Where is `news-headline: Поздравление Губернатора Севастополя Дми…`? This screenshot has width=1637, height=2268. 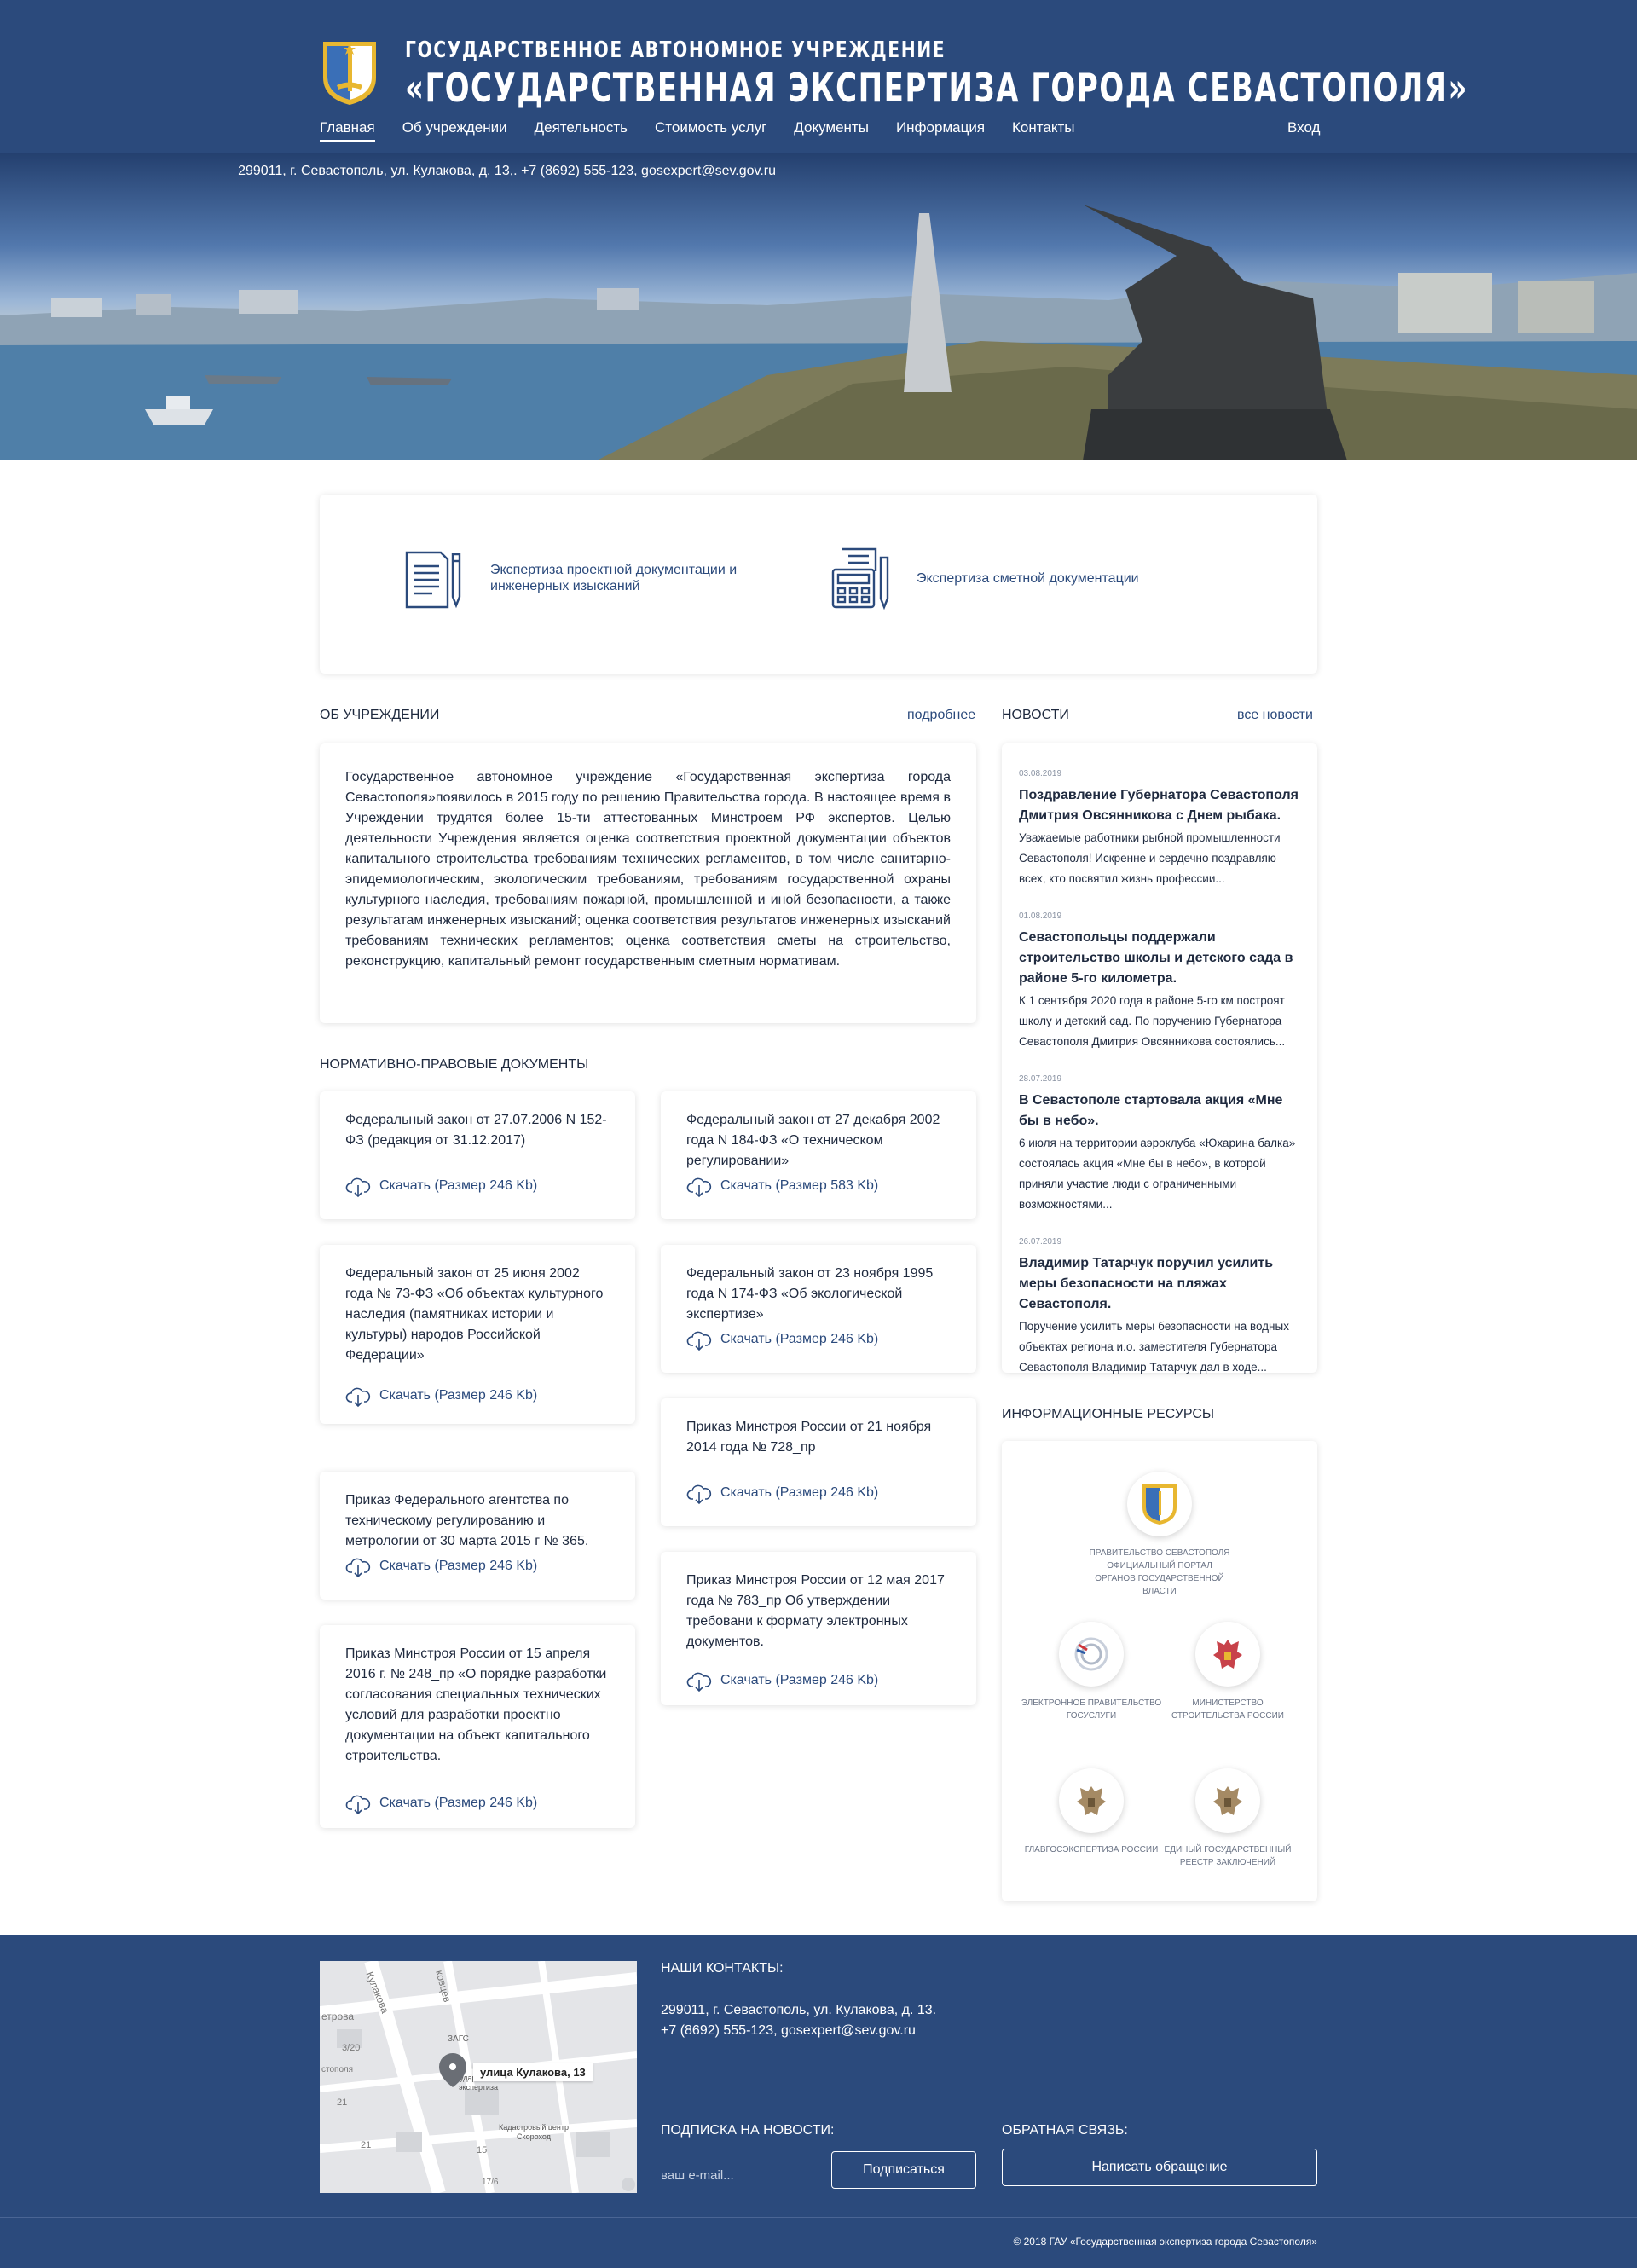 news-headline: Поздравление Губернатора Севастополя Дми… is located at coordinates (1159, 805).